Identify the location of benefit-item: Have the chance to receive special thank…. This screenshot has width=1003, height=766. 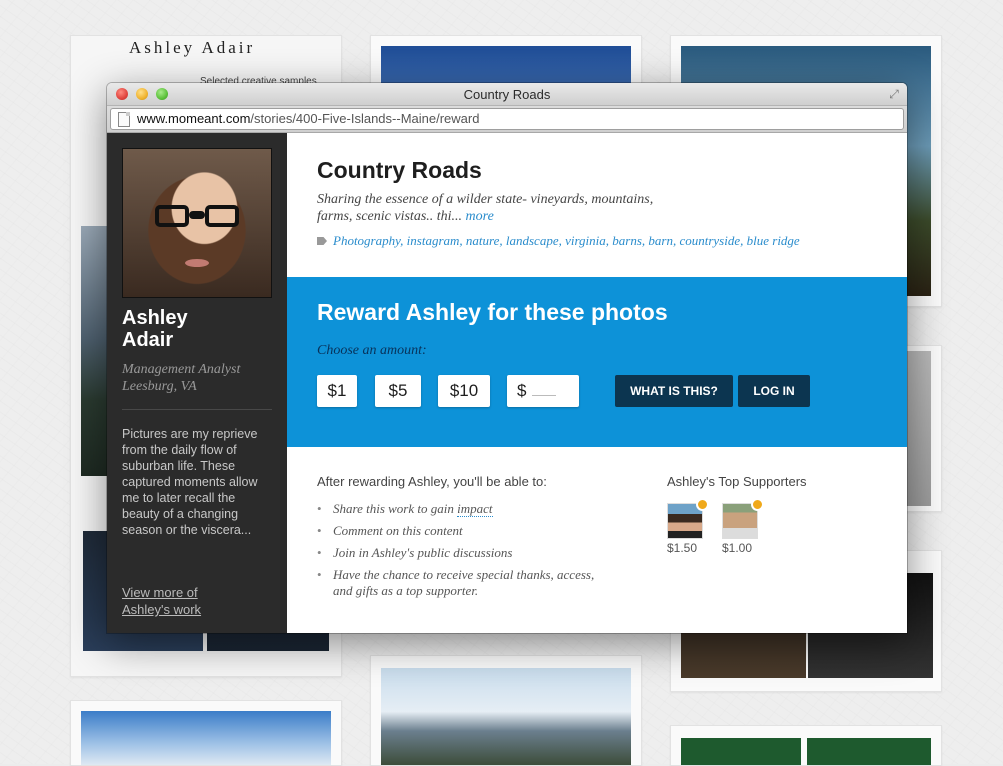
(460, 583).